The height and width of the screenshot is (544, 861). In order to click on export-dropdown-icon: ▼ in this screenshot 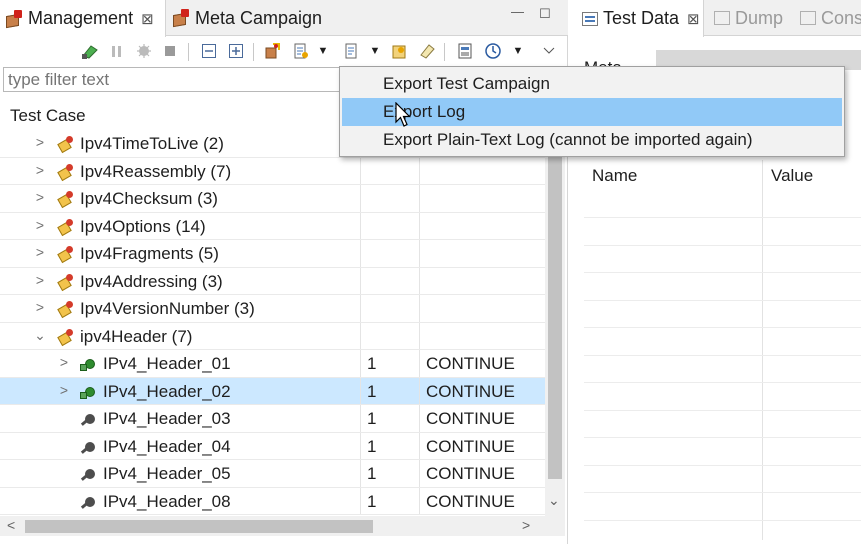, I will do `click(375, 51)`.